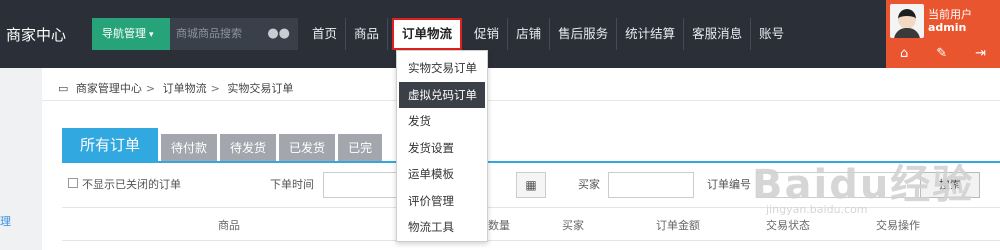 The width and height of the screenshot is (1000, 250). What do you see at coordinates (21, 159) in the screenshot?
I see `left-sidebar: 理` at bounding box center [21, 159].